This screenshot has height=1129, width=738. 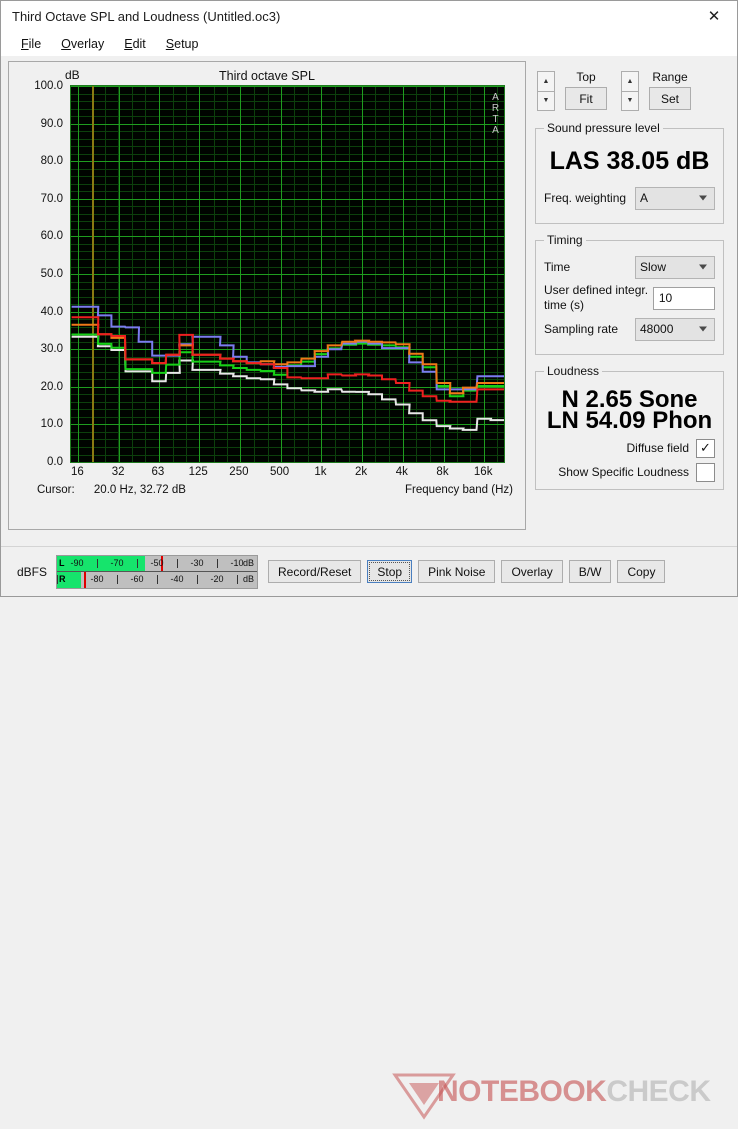 What do you see at coordinates (546, 100) in the screenshot?
I see `top-spinner-down-icon: ▼` at bounding box center [546, 100].